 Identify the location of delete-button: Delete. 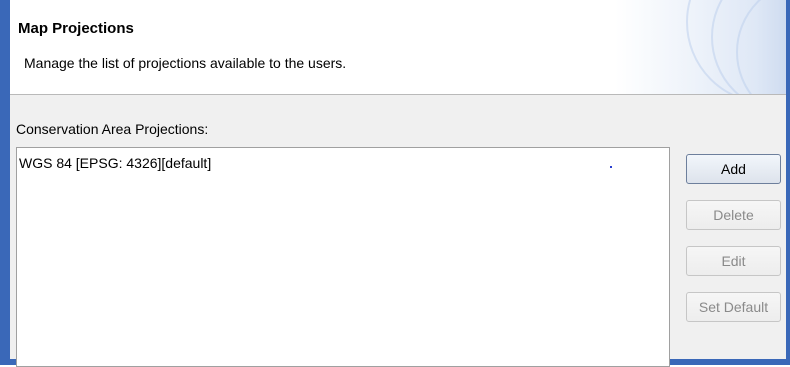
(733, 215).